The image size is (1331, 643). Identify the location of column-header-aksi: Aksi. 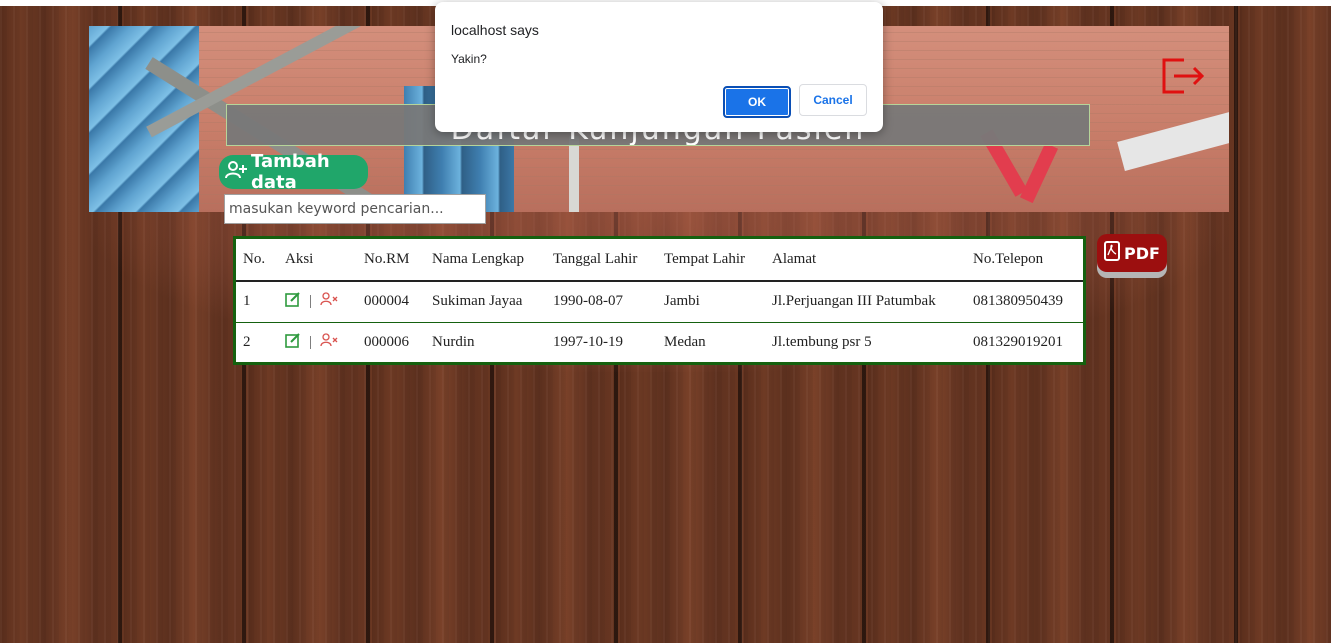
(299, 259).